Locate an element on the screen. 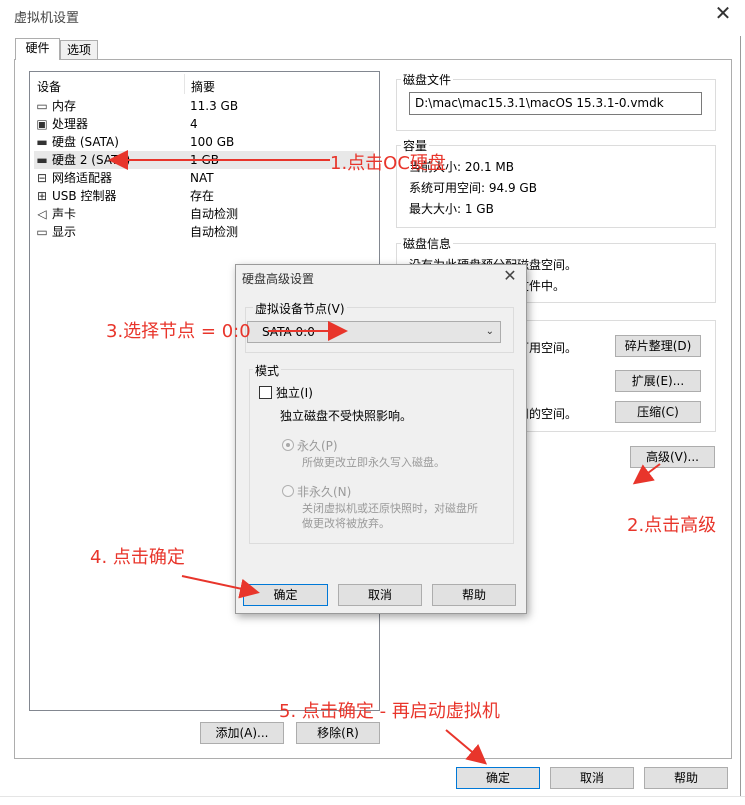  annotation-step1: 1.点击OC硬盘 is located at coordinates (388, 163).